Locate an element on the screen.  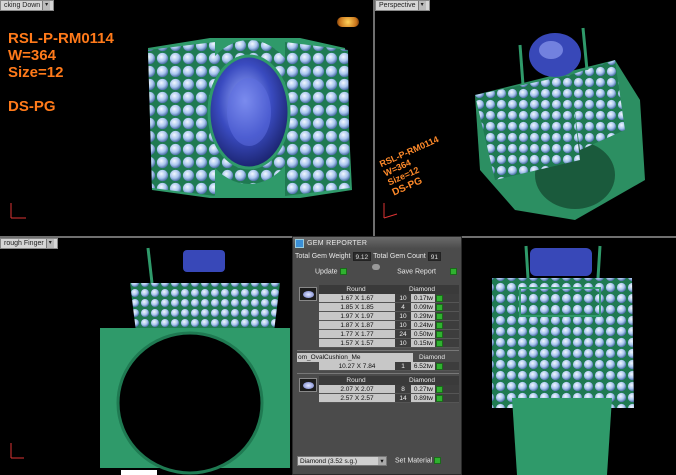
ring-side-view-graphic is located at coordinates (195, 361).